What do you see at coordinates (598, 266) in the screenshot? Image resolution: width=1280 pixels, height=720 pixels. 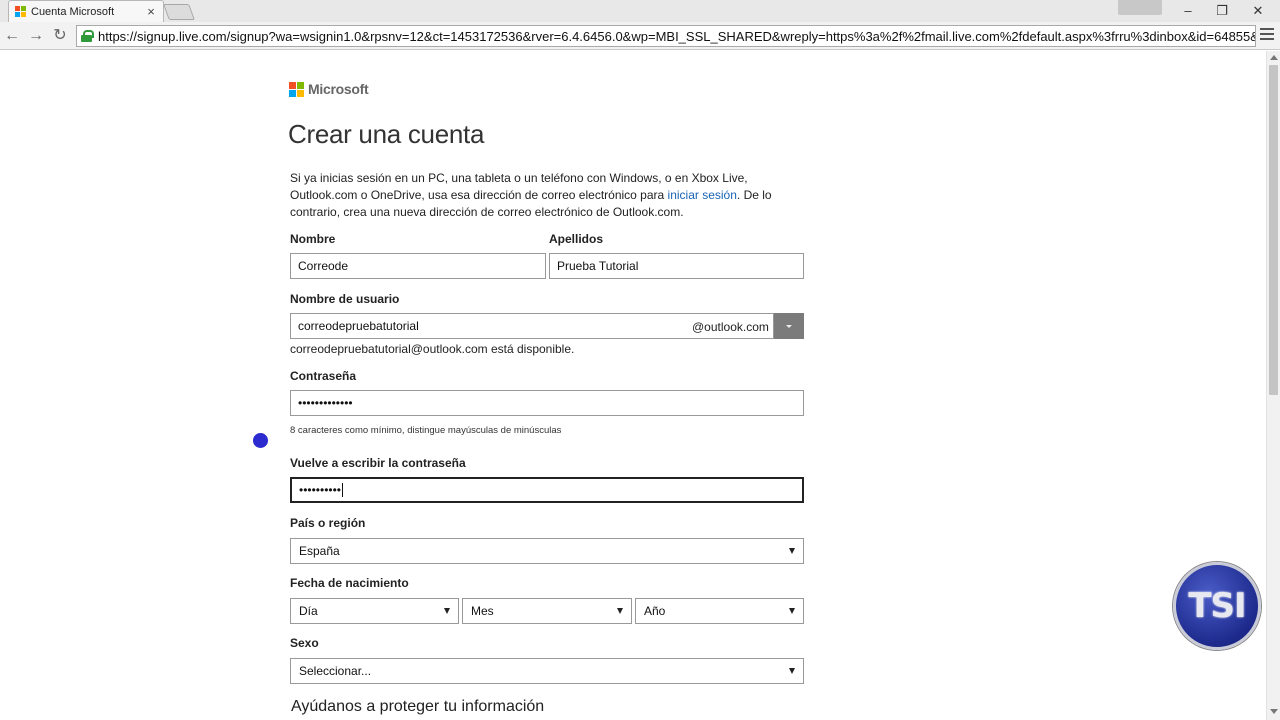 I see `last-name-value: Prueba Tutorial` at bounding box center [598, 266].